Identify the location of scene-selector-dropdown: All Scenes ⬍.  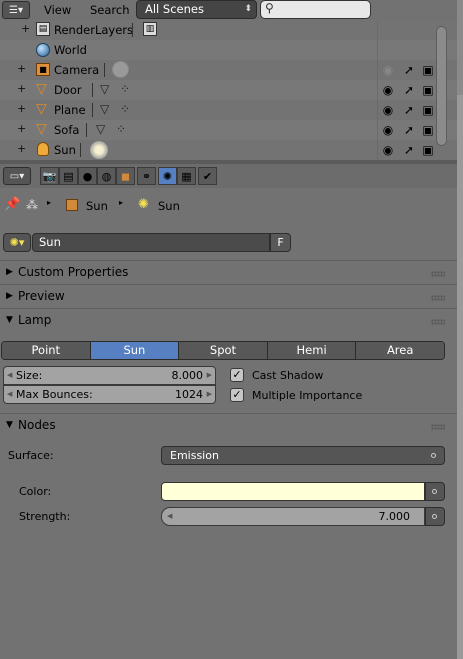
(196, 9).